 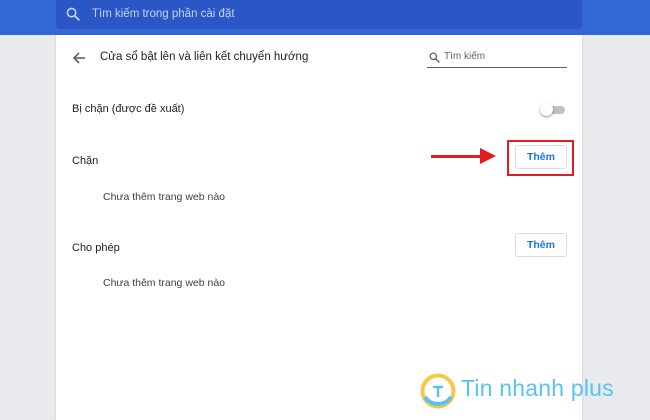 I want to click on page-search-field: Tìm kiếm, so click(x=497, y=59).